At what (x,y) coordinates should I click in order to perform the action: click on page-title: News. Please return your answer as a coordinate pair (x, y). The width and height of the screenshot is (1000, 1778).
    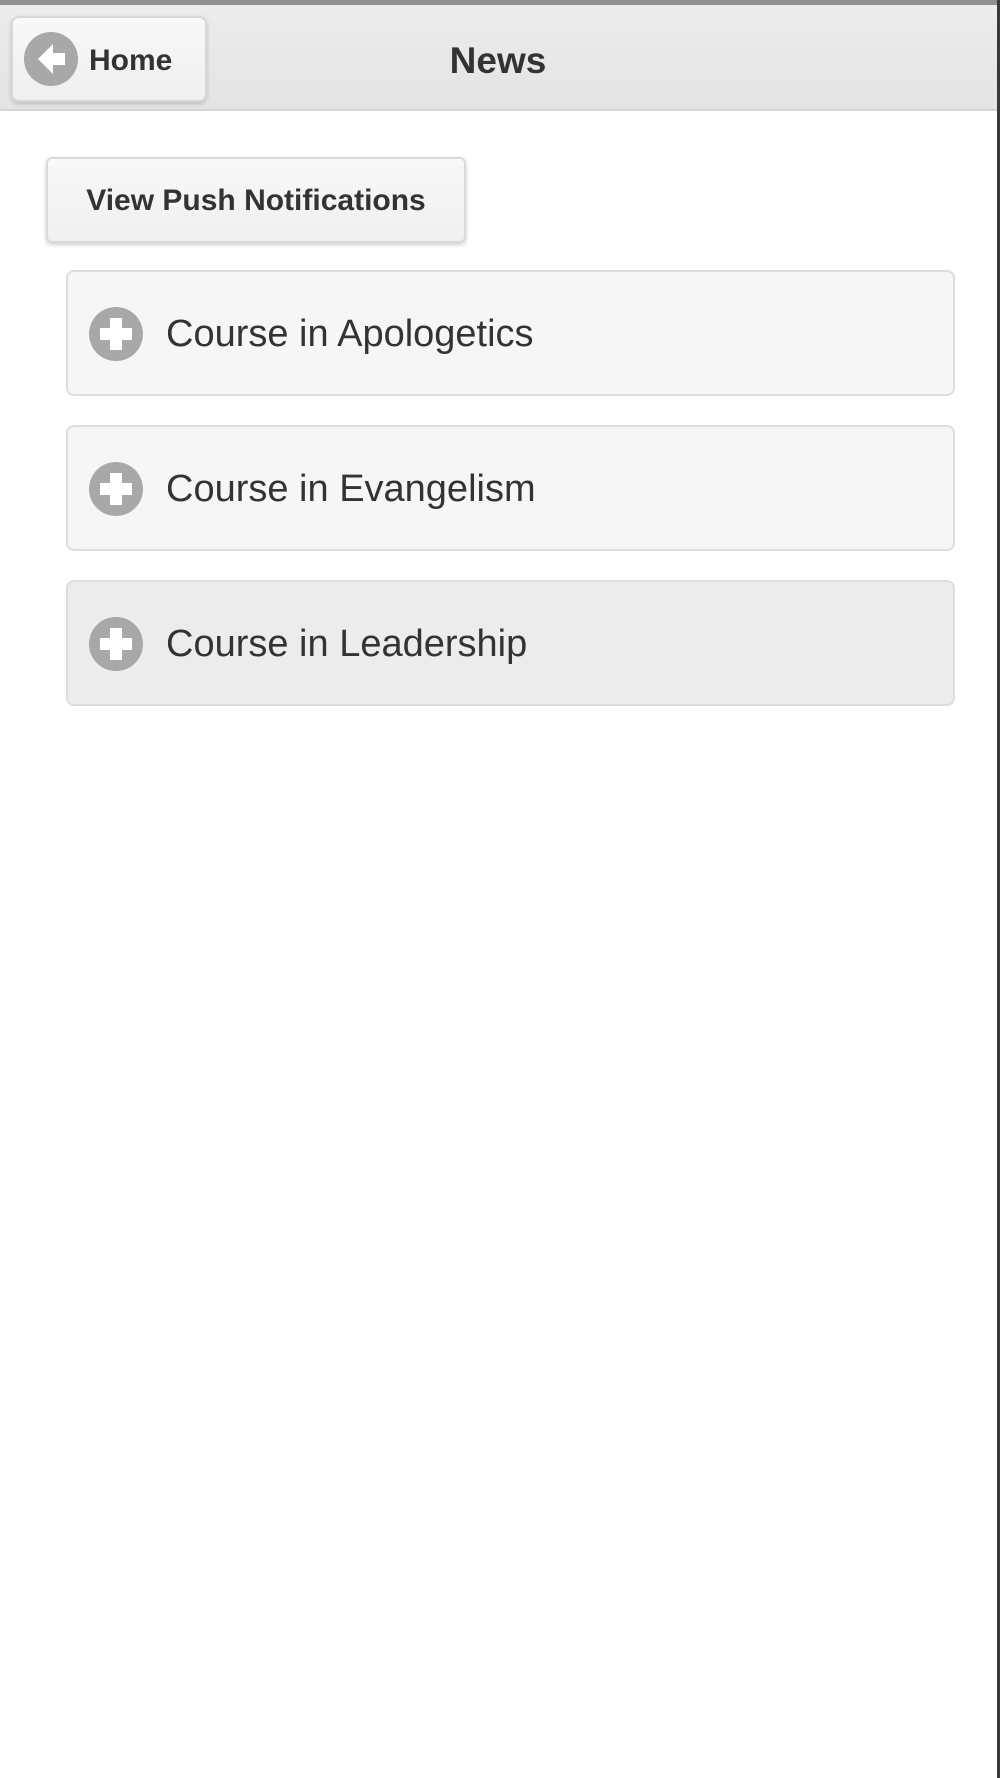
    Looking at the image, I should click on (498, 60).